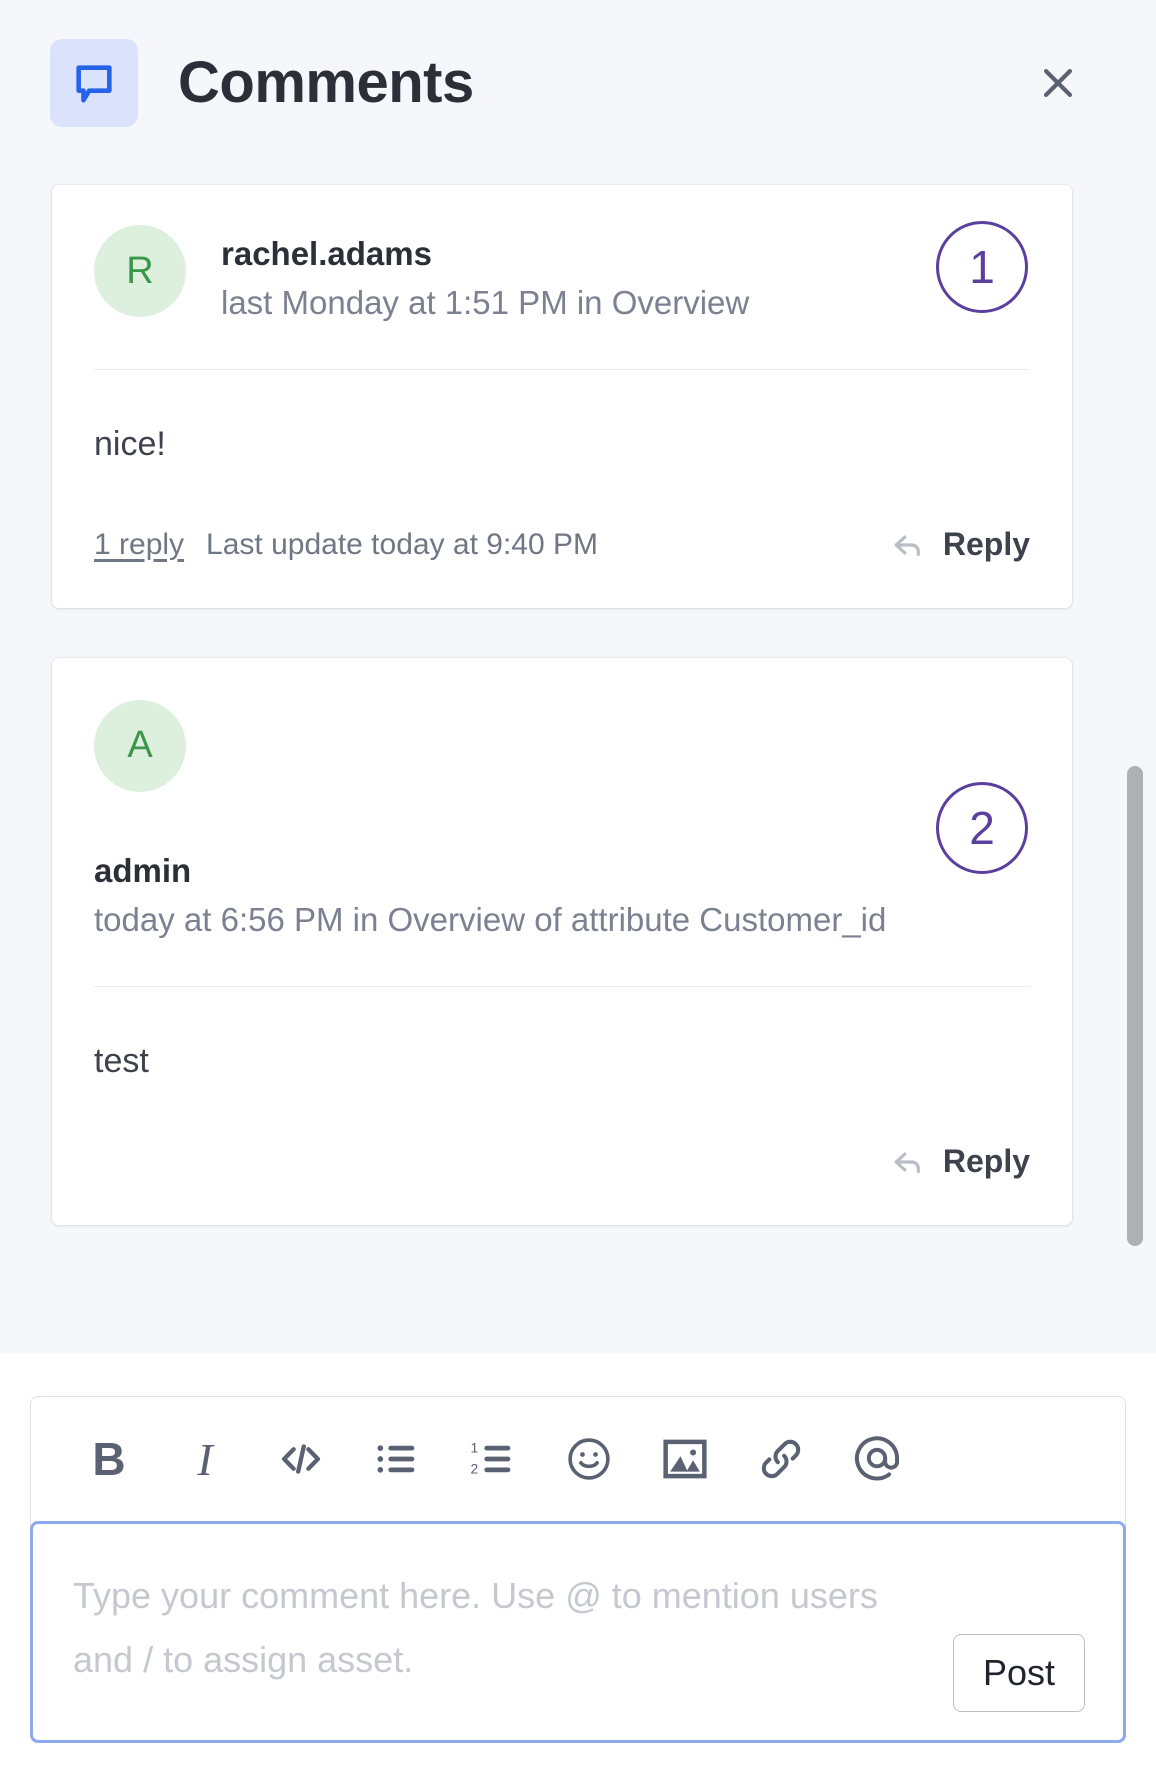 This screenshot has width=1156, height=1776. I want to click on numbered-list-icon: 1 2, so click(493, 1459).